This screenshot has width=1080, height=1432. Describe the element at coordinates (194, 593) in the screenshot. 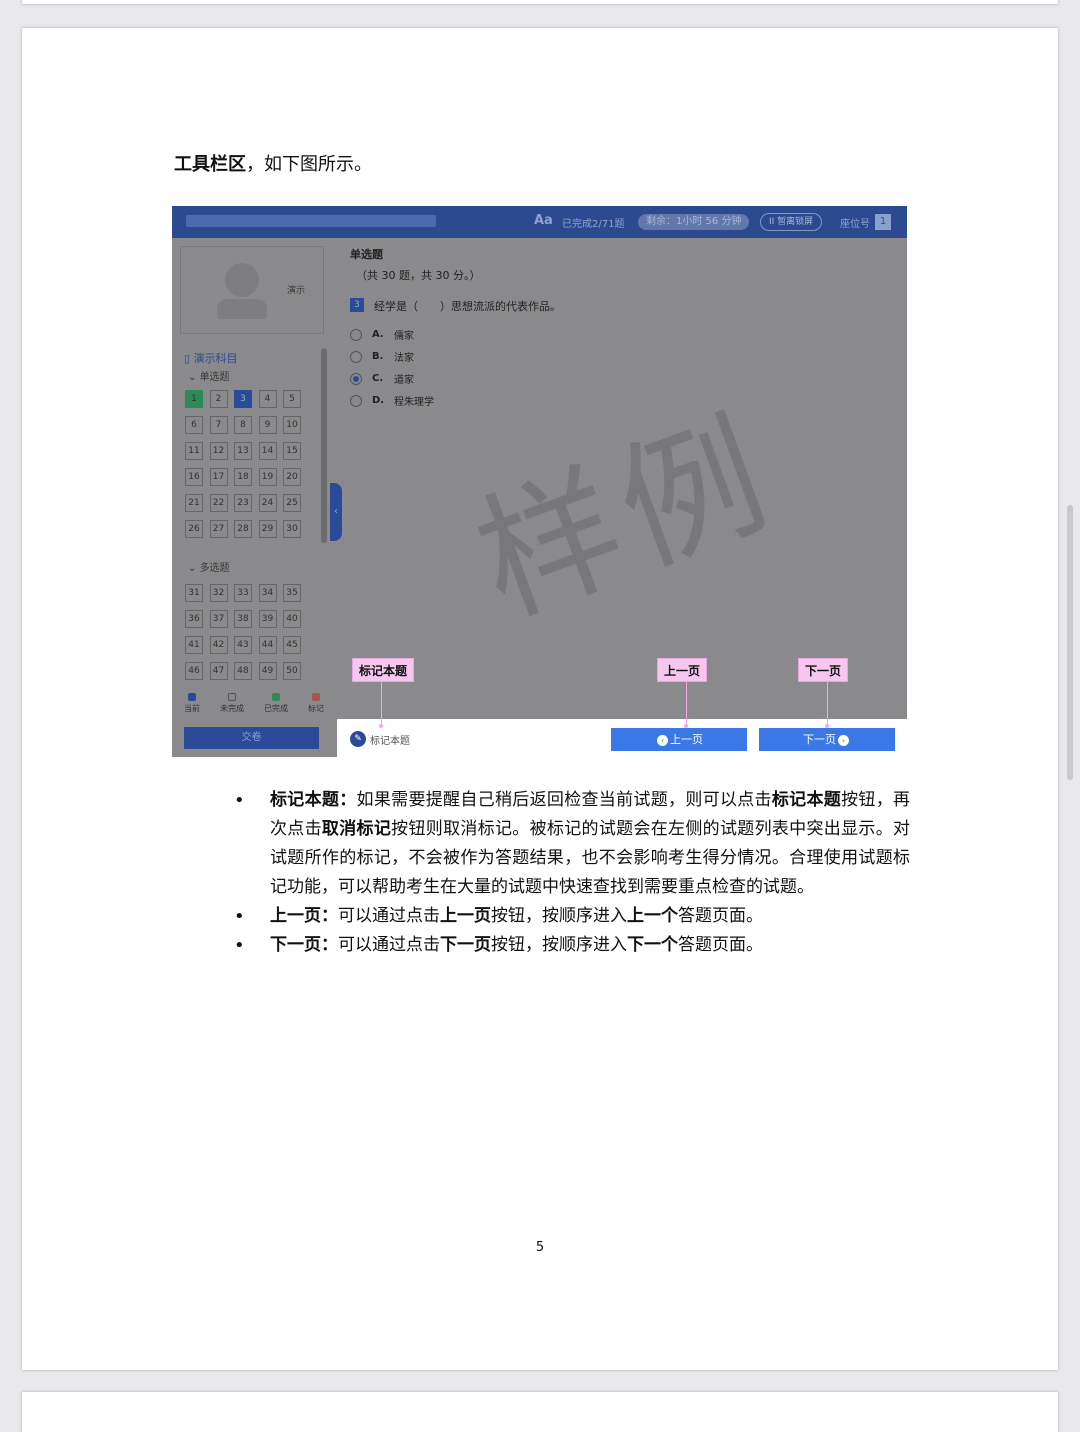

I see `question-cell: 31` at that location.